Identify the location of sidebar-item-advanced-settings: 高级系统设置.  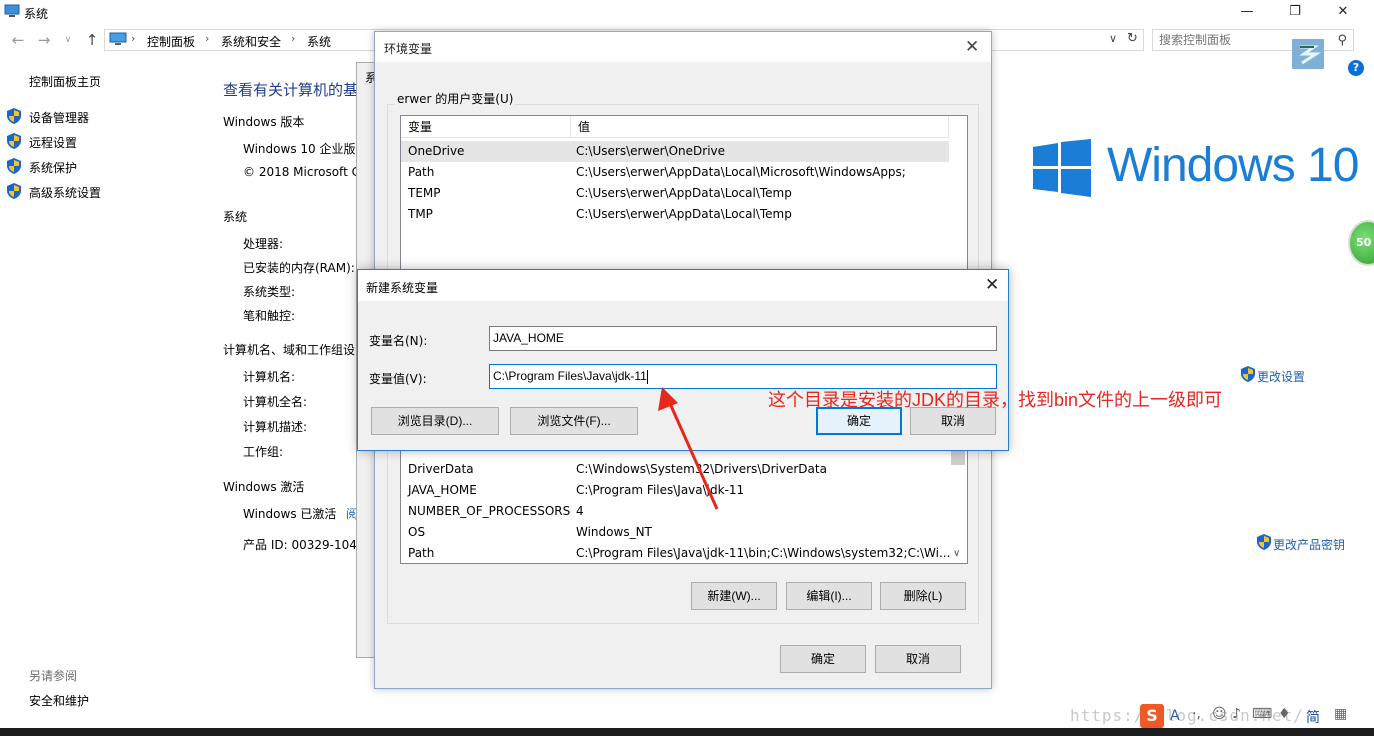
(65, 192).